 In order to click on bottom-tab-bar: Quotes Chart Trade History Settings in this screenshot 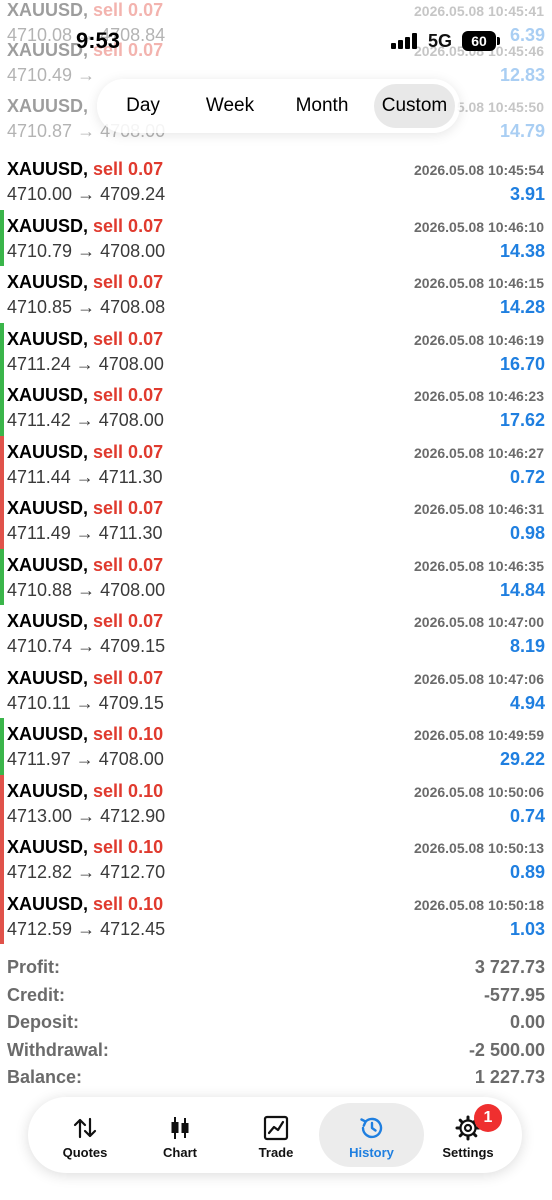, I will do `click(275, 1135)`.